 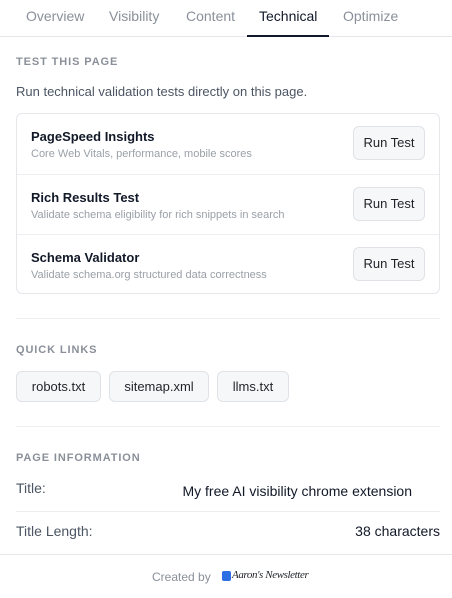 What do you see at coordinates (210, 18) in the screenshot?
I see `tab-content: Content` at bounding box center [210, 18].